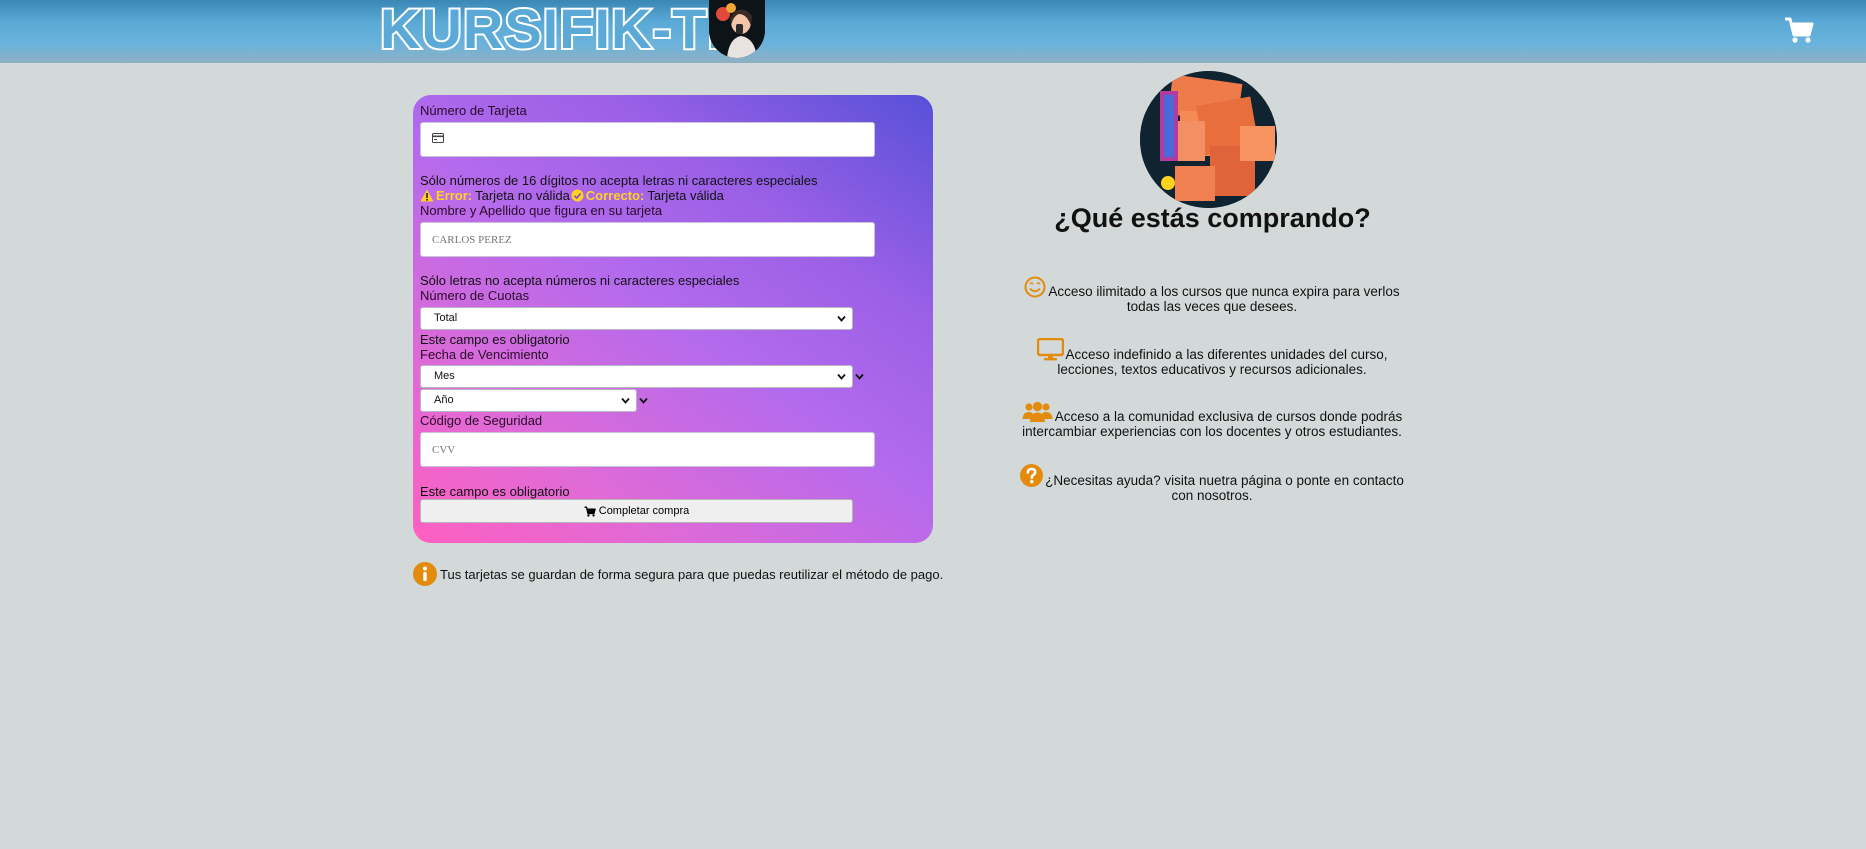  What do you see at coordinates (737, 29) in the screenshot?
I see `brand-logo-avatar` at bounding box center [737, 29].